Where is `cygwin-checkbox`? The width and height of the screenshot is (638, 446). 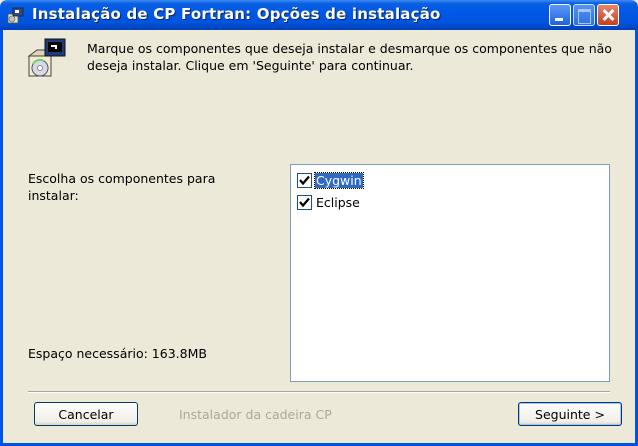
cygwin-checkbox is located at coordinates (304, 180).